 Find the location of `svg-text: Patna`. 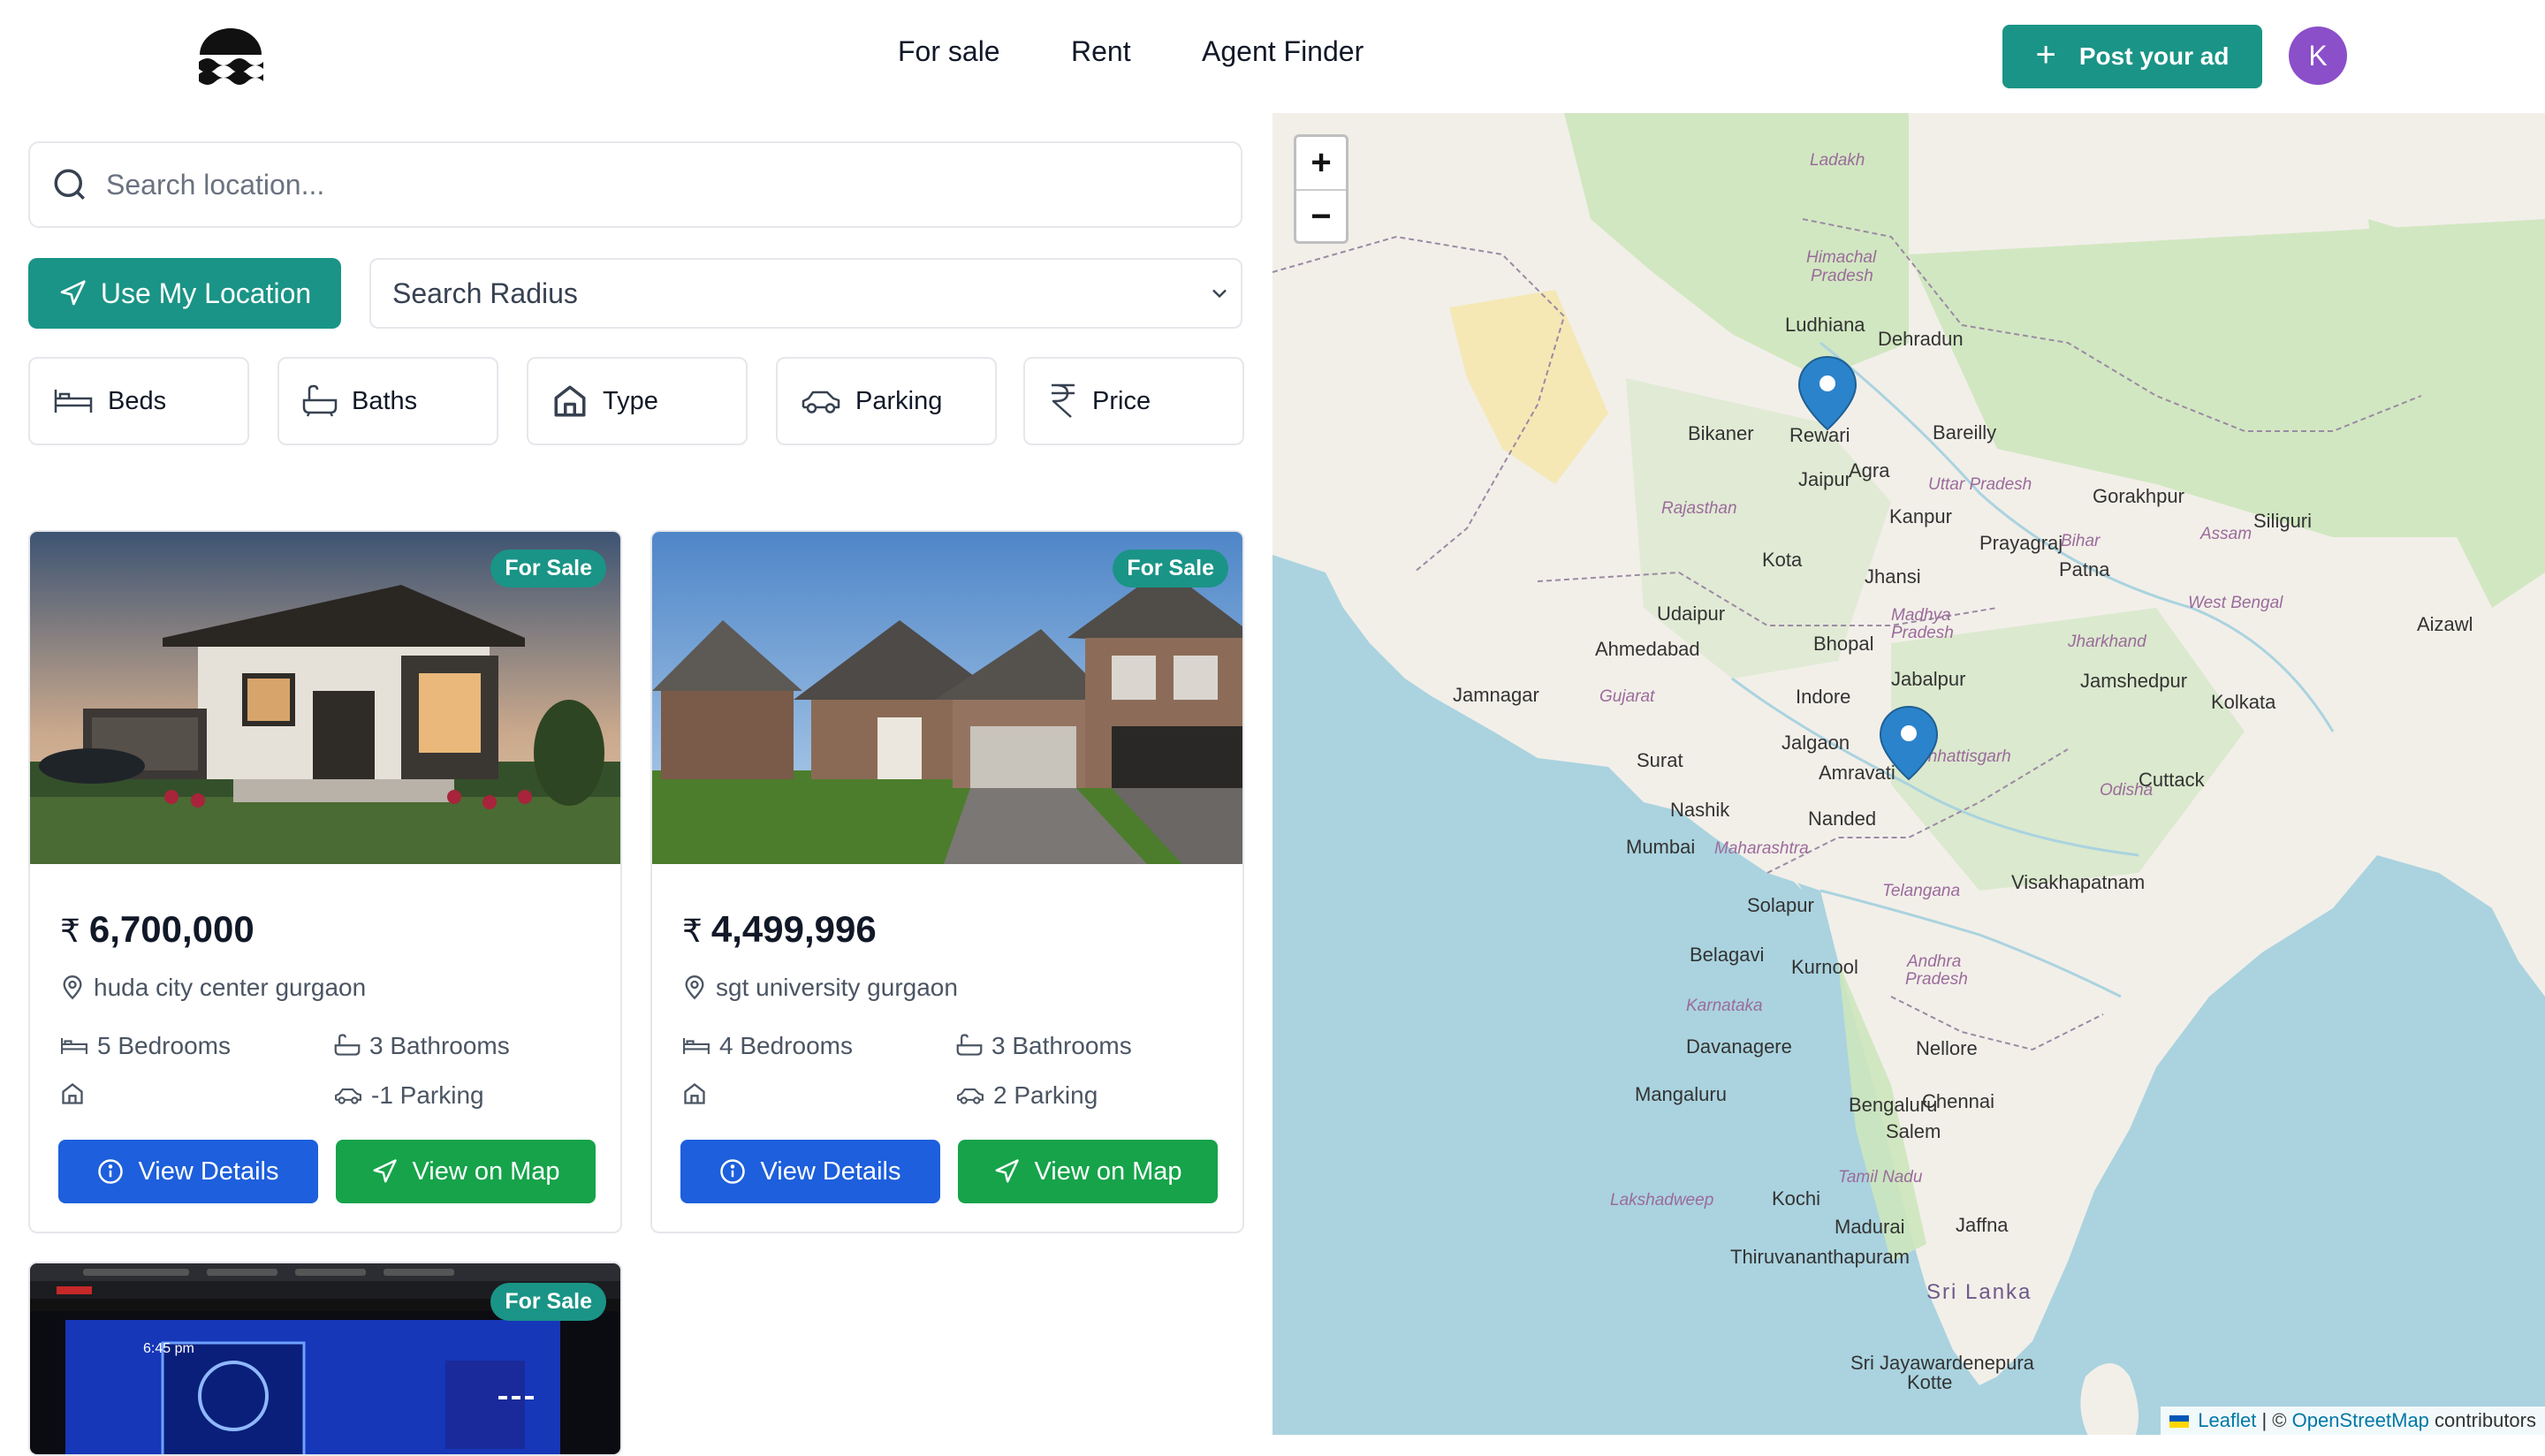

svg-text: Patna is located at coordinates (2084, 569).